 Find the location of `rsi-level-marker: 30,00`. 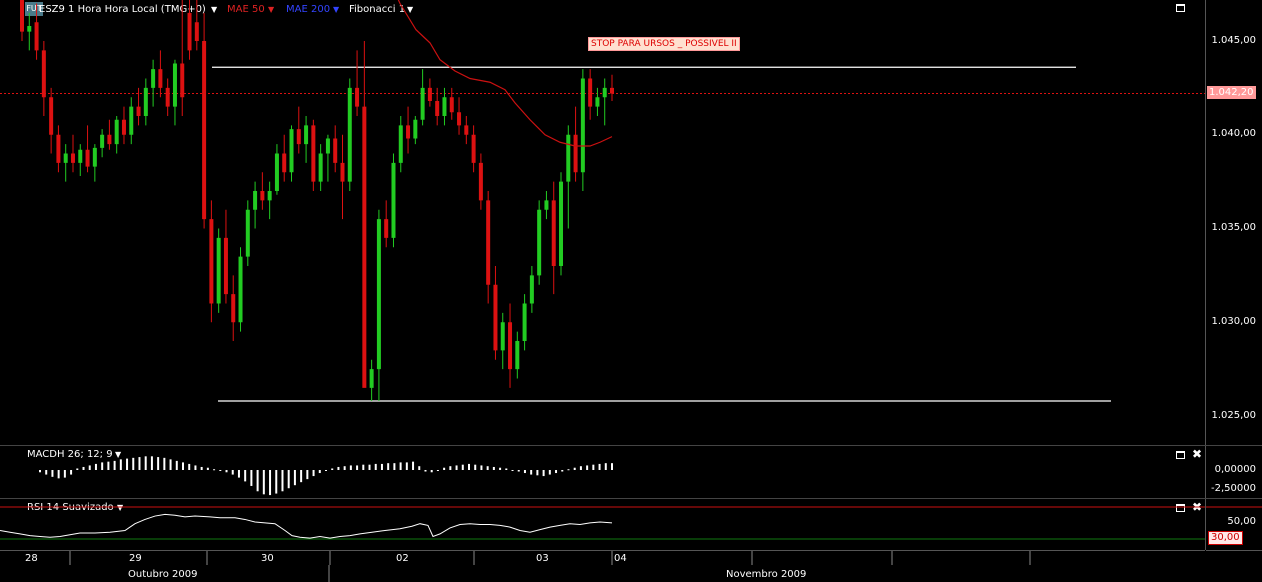

rsi-level-marker: 30,00 is located at coordinates (1225, 538).